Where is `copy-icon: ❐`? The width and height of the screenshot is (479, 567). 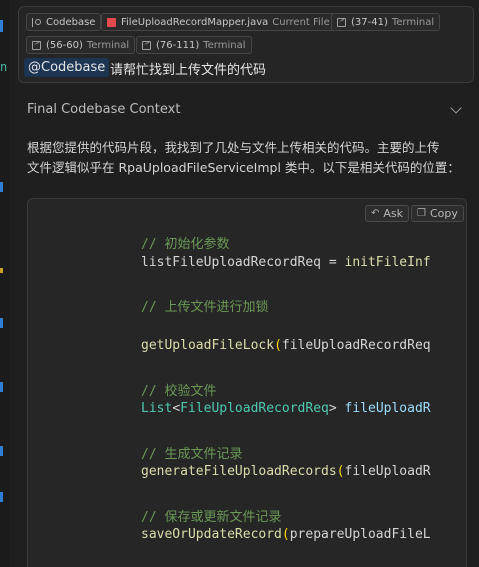
copy-icon: ❐ is located at coordinates (421, 213).